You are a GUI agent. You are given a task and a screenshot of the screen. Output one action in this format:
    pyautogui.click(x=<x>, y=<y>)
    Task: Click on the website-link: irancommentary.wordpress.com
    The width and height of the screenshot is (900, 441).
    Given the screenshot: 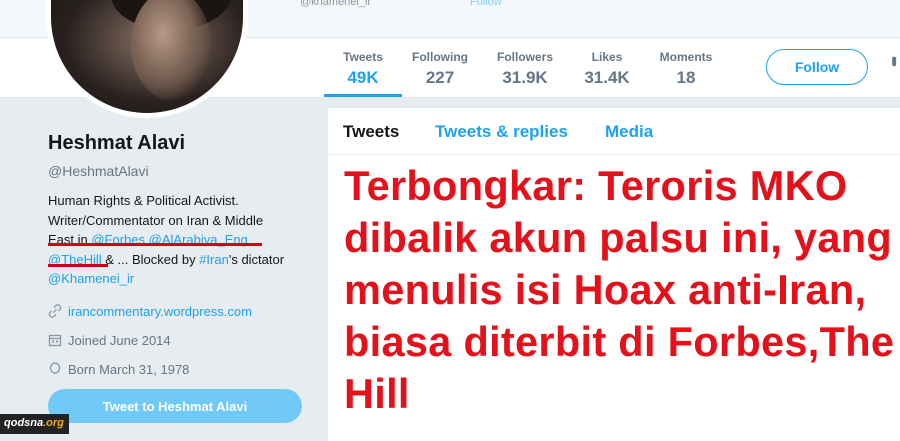 What is the action you would take?
    pyautogui.click(x=160, y=311)
    